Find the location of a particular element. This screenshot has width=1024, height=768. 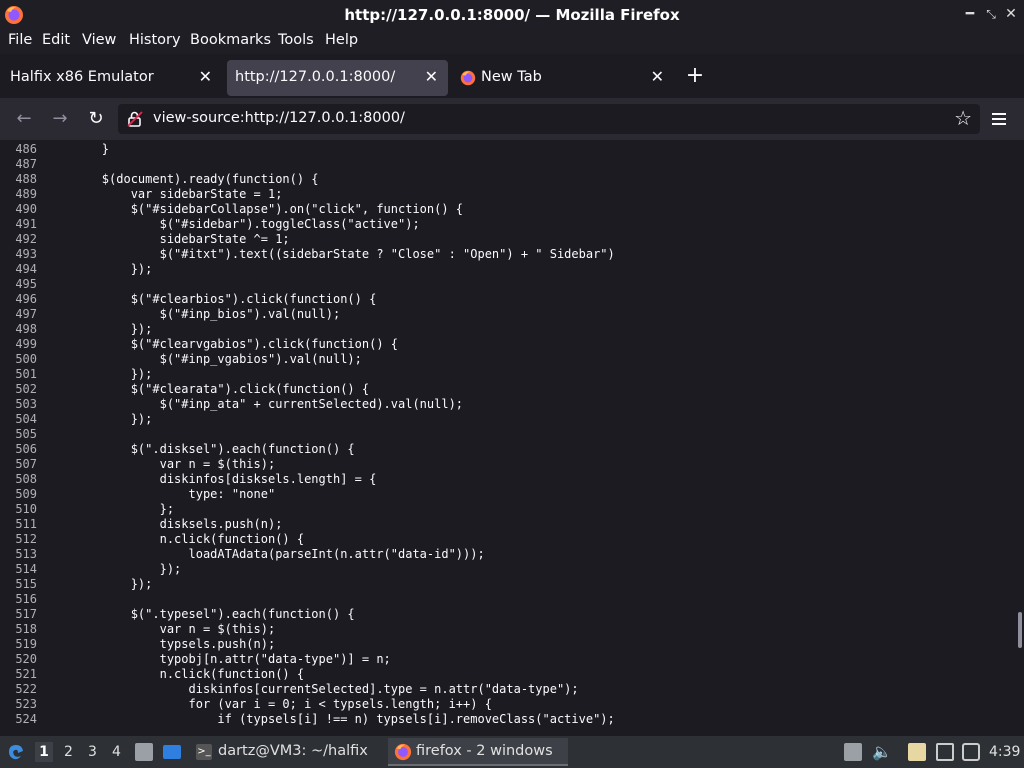

menu-history: History is located at coordinates (155, 40).